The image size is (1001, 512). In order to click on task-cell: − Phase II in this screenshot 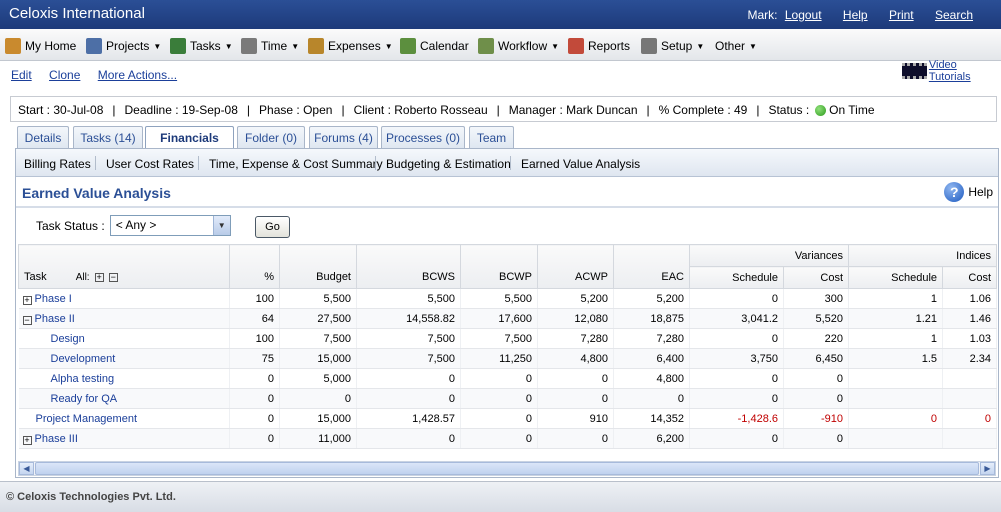, I will do `click(124, 318)`.